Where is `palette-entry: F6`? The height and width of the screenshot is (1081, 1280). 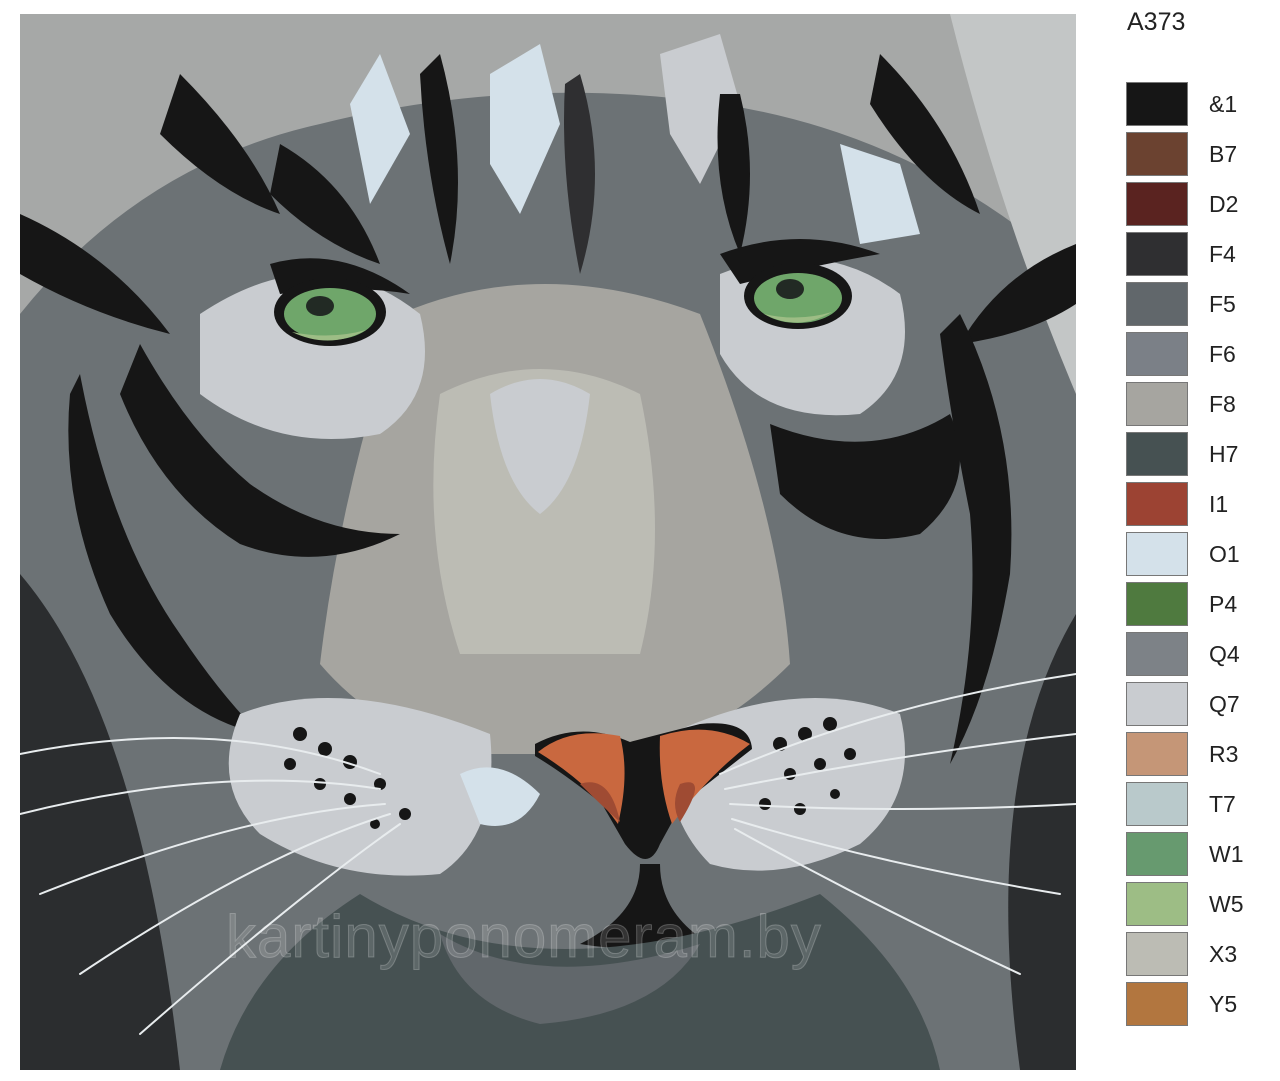 palette-entry: F6 is located at coordinates (1196, 357).